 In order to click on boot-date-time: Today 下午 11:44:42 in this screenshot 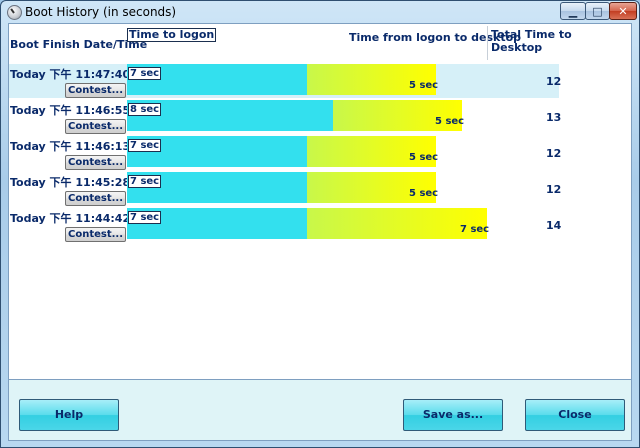, I will do `click(70, 218)`.